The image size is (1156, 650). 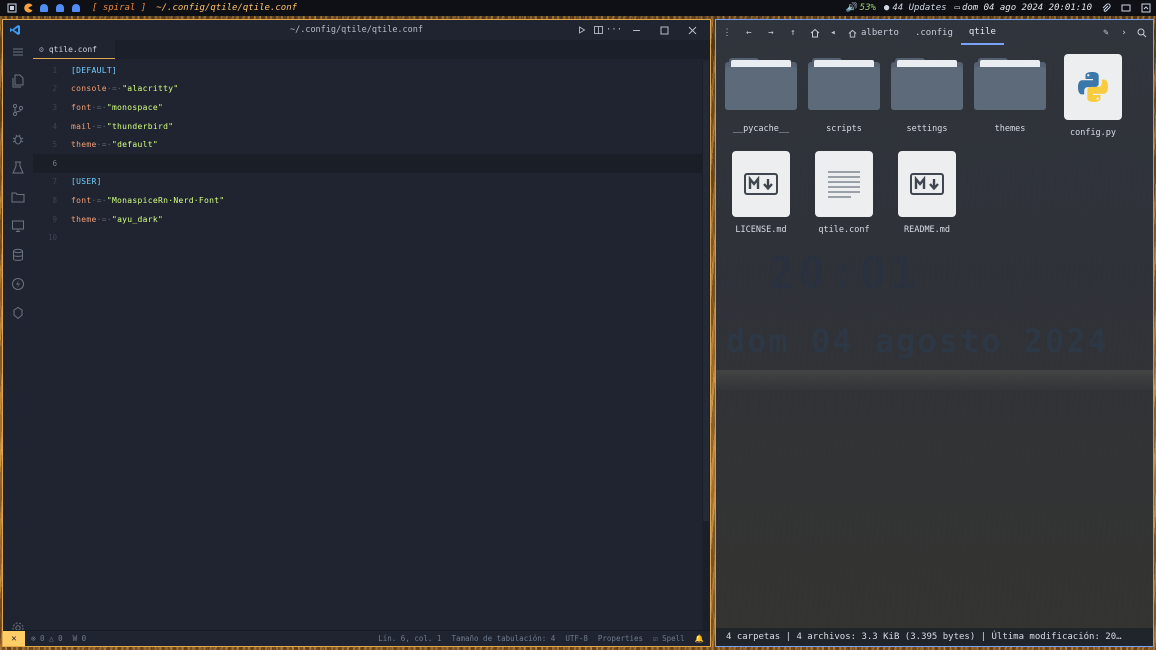 What do you see at coordinates (503, 638) in the screenshot?
I see `tab-size: Tamaño de tabulación: 4` at bounding box center [503, 638].